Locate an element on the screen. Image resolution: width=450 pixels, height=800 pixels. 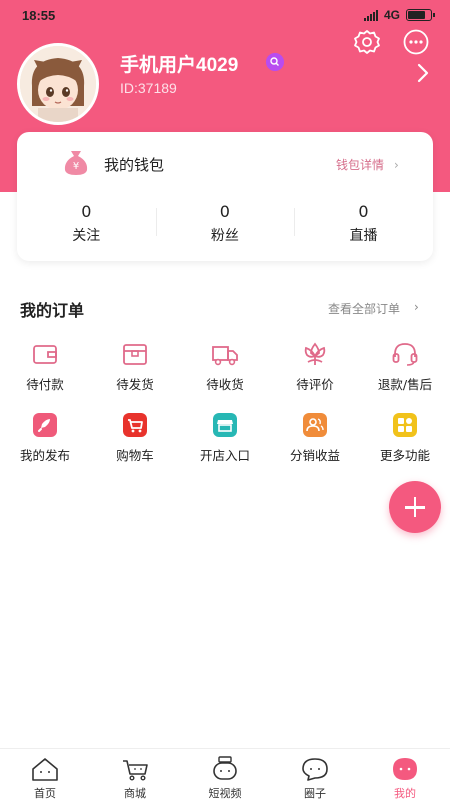
stat-label: 直播 is located at coordinates (363, 236).